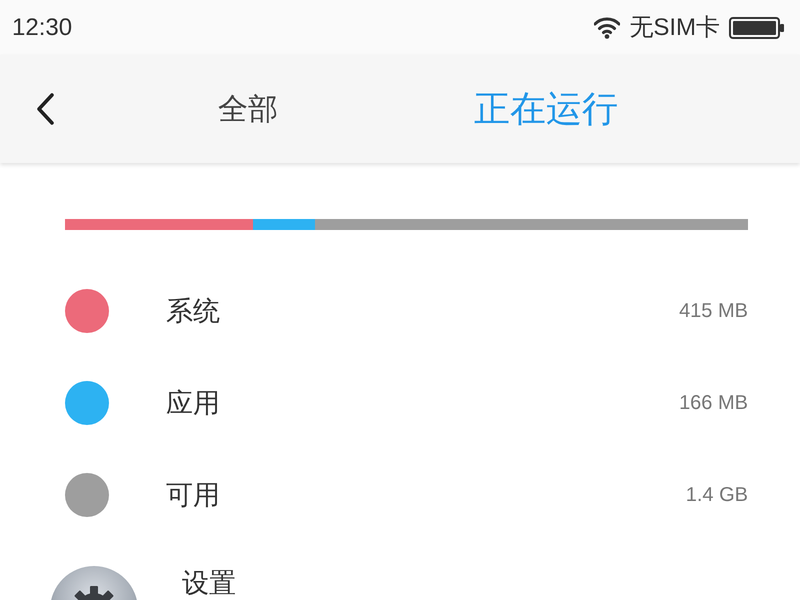  What do you see at coordinates (193, 311) in the screenshot?
I see `memory-label: 系统` at bounding box center [193, 311].